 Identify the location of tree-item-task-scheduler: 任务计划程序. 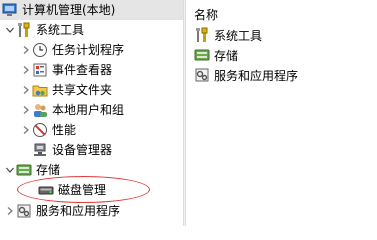
(72, 50).